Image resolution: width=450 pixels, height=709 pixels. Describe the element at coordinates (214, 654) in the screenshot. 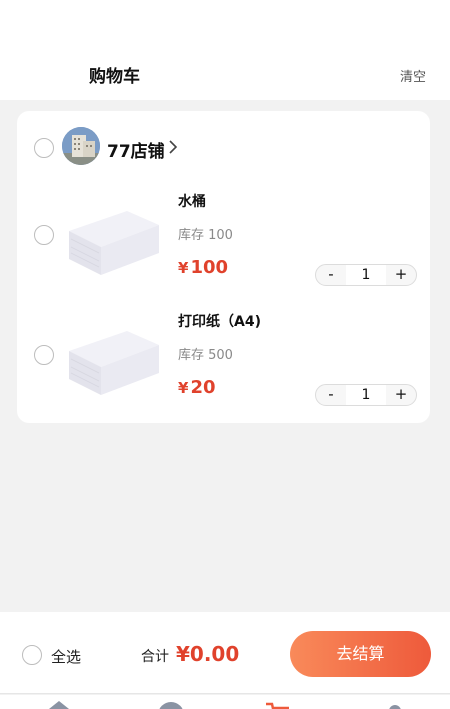

I see `total-value: 0.00` at that location.